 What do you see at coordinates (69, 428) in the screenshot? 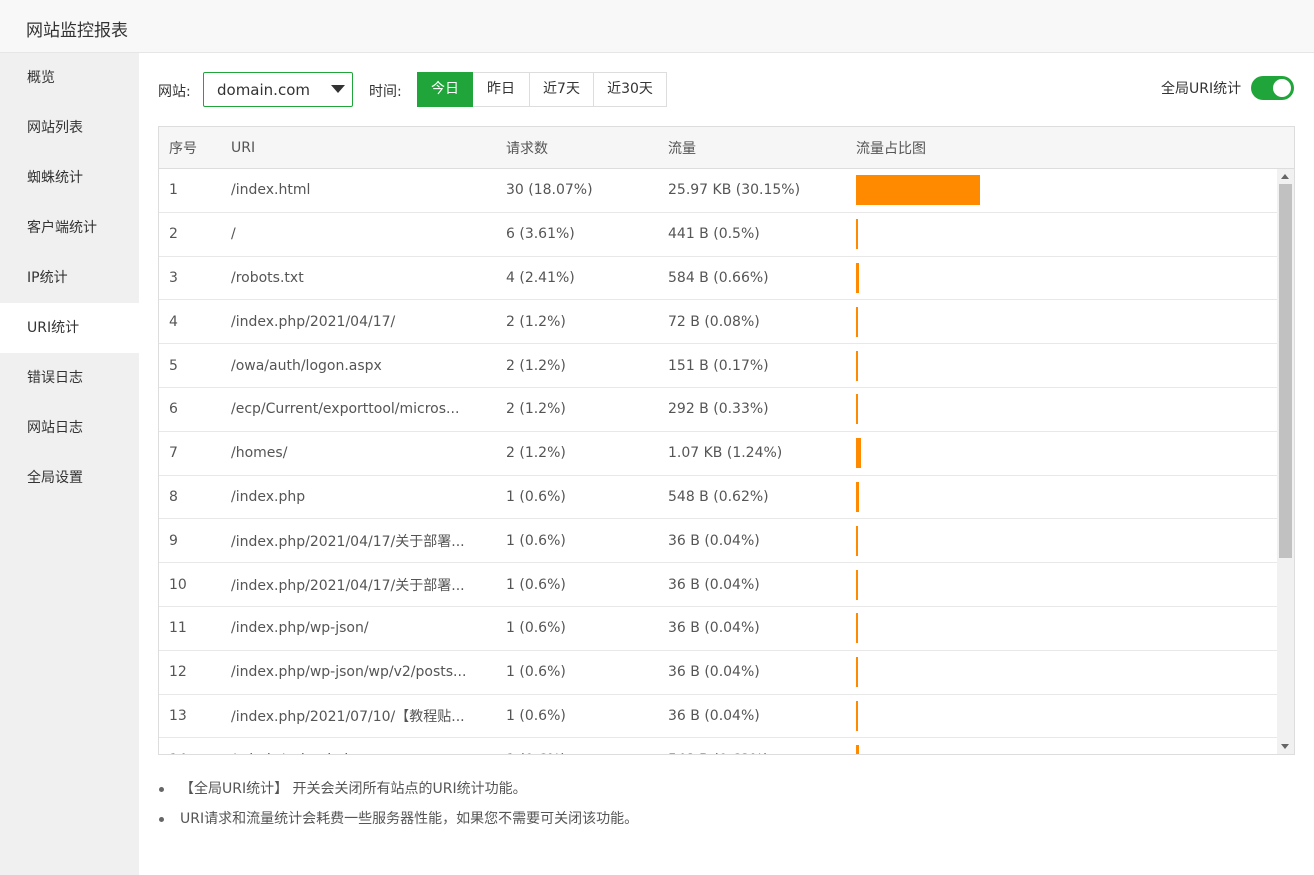
I see `sidebar-item-site-log: 网站日志` at bounding box center [69, 428].